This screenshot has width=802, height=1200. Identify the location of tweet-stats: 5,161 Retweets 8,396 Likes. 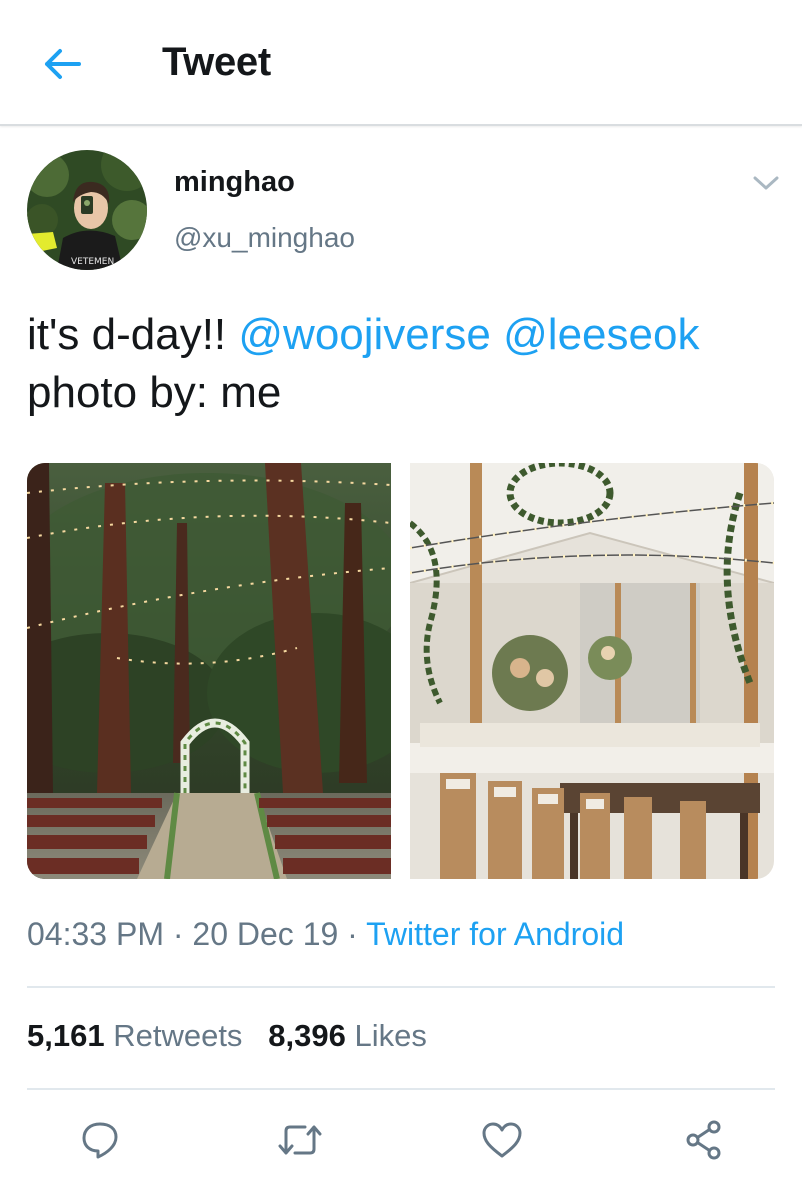
(227, 1036).